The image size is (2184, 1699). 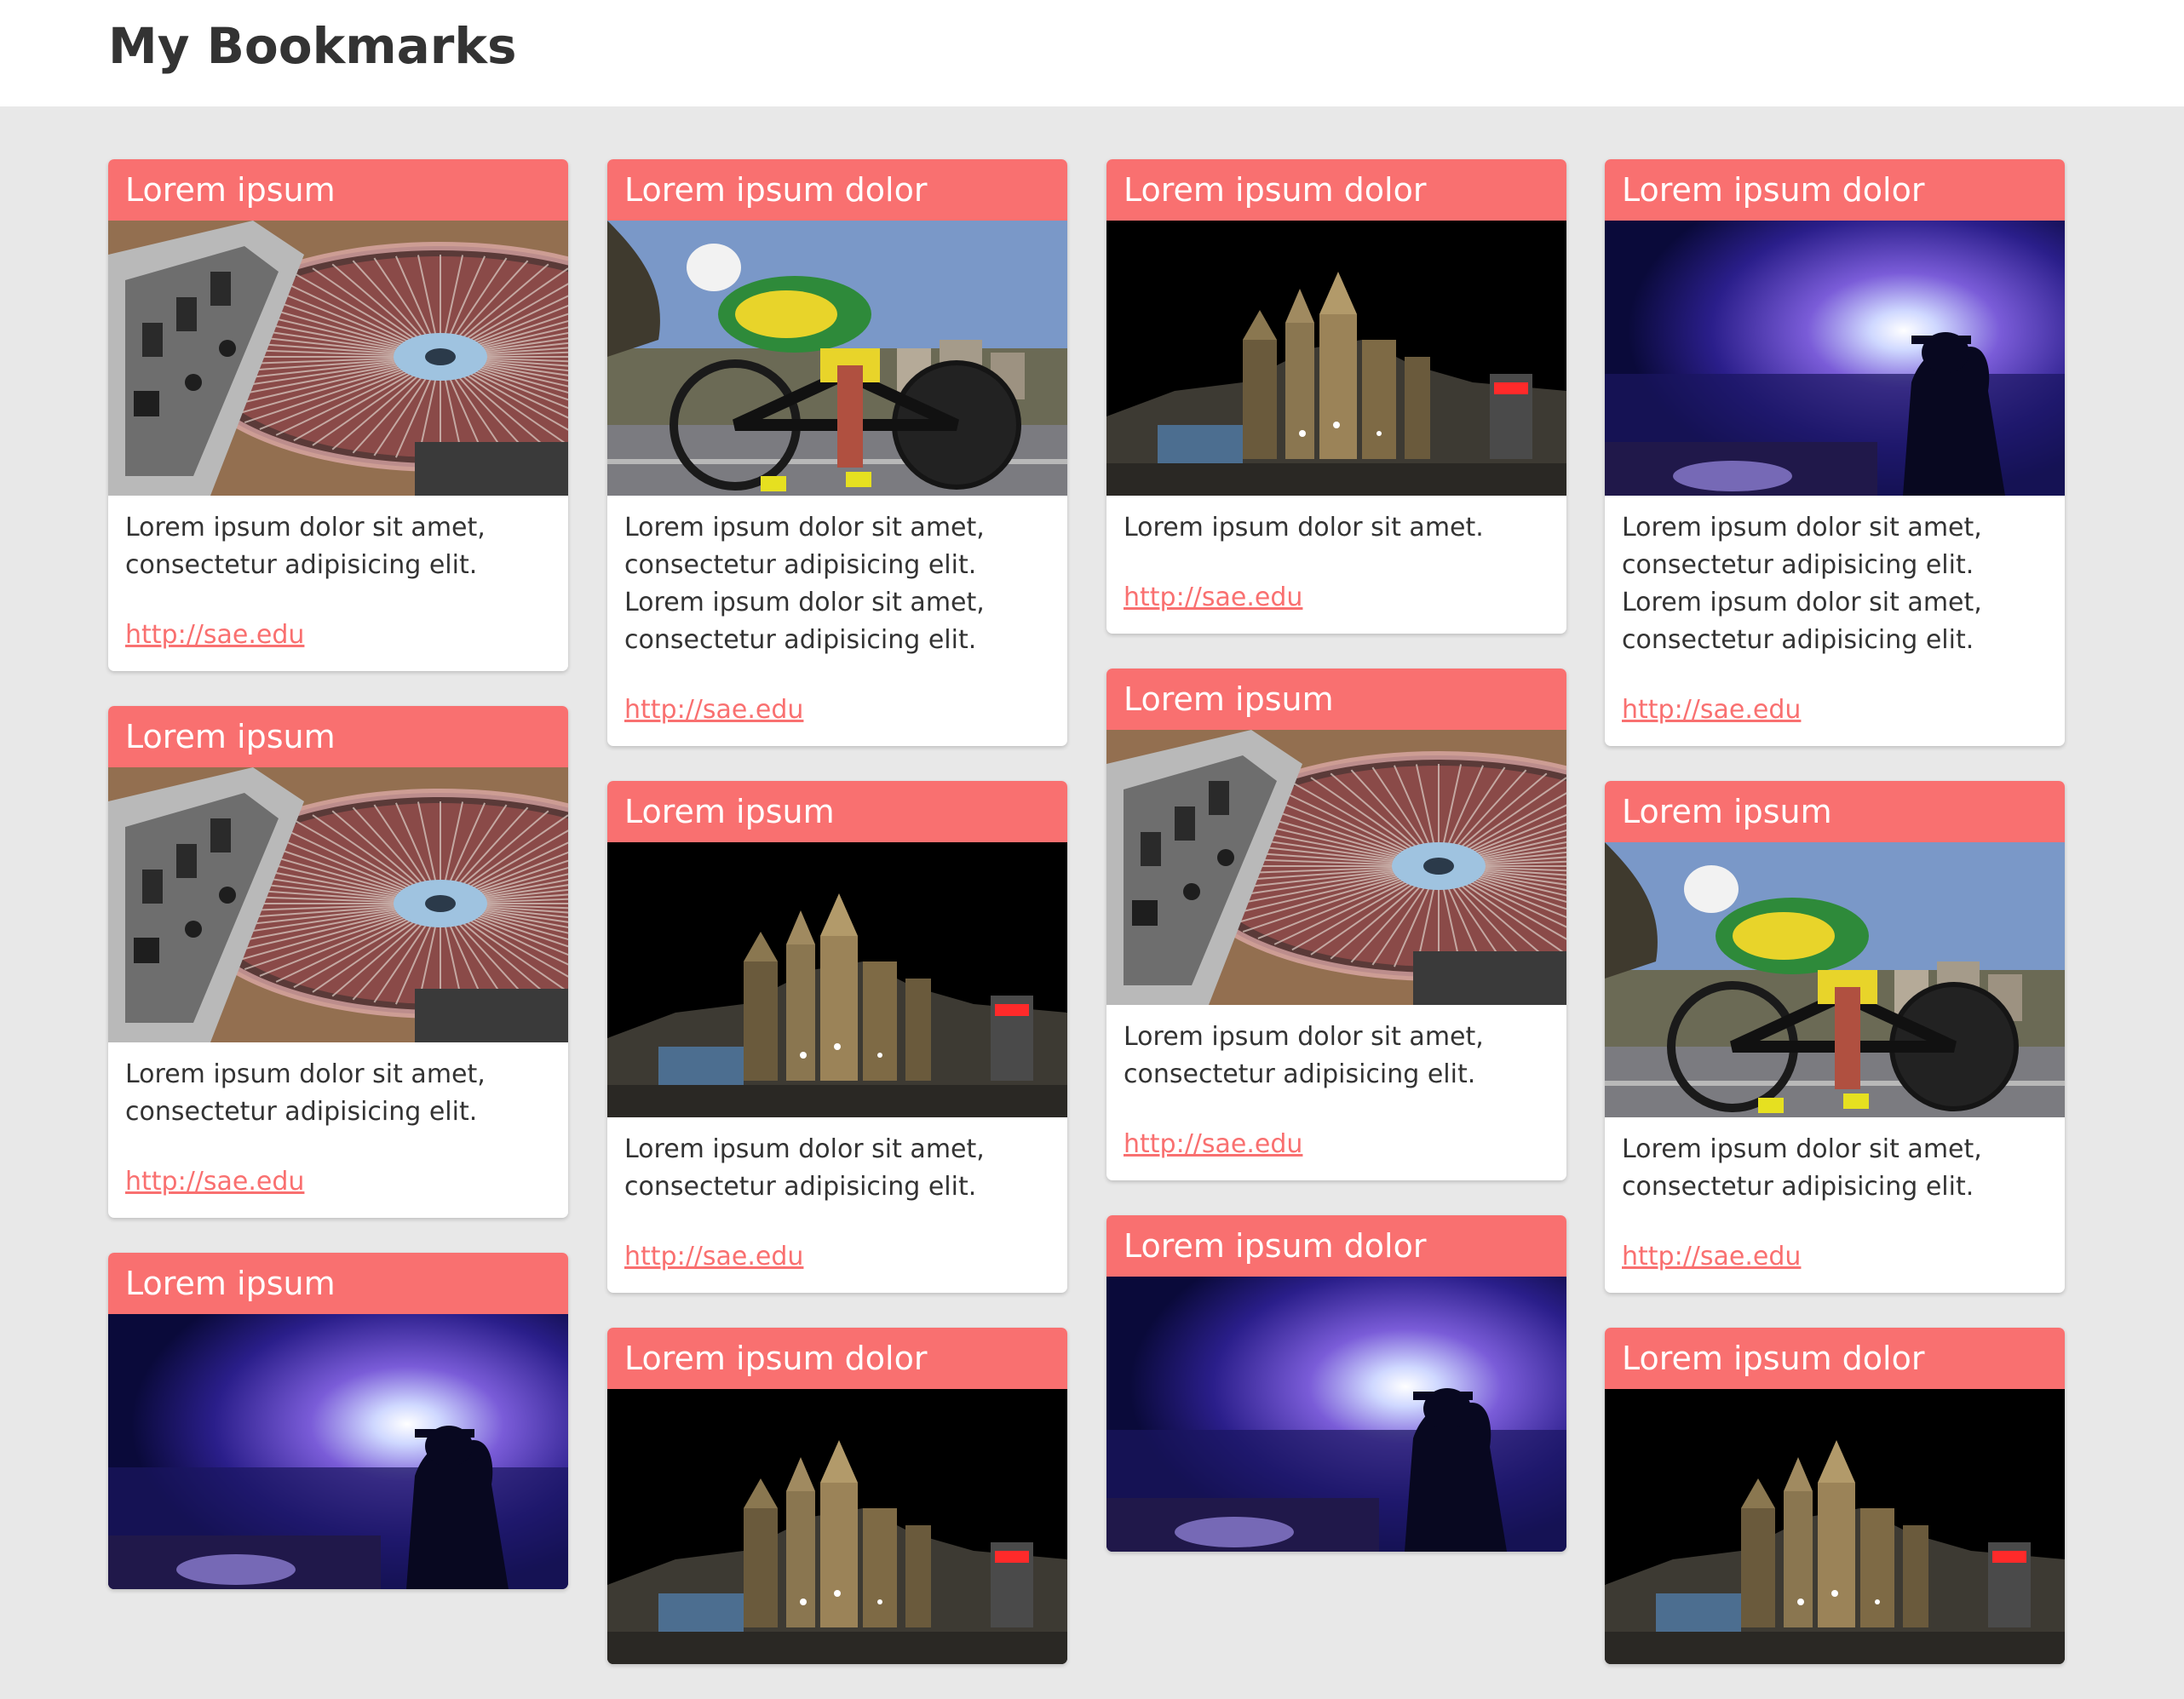 What do you see at coordinates (1092, 53) in the screenshot?
I see `page-header: My Bookmarks` at bounding box center [1092, 53].